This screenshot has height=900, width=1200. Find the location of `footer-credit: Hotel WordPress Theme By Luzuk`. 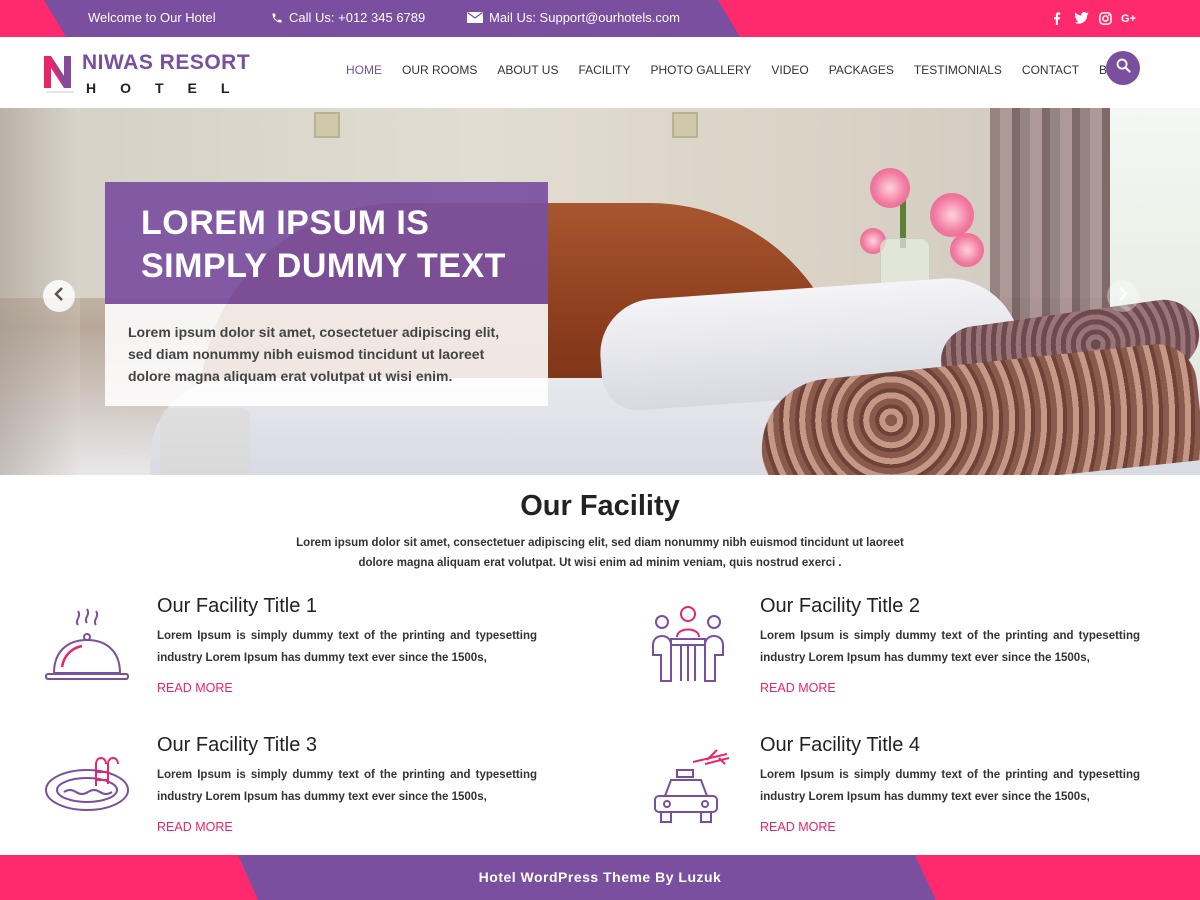

footer-credit: Hotel WordPress Theme By Luzuk is located at coordinates (600, 877).